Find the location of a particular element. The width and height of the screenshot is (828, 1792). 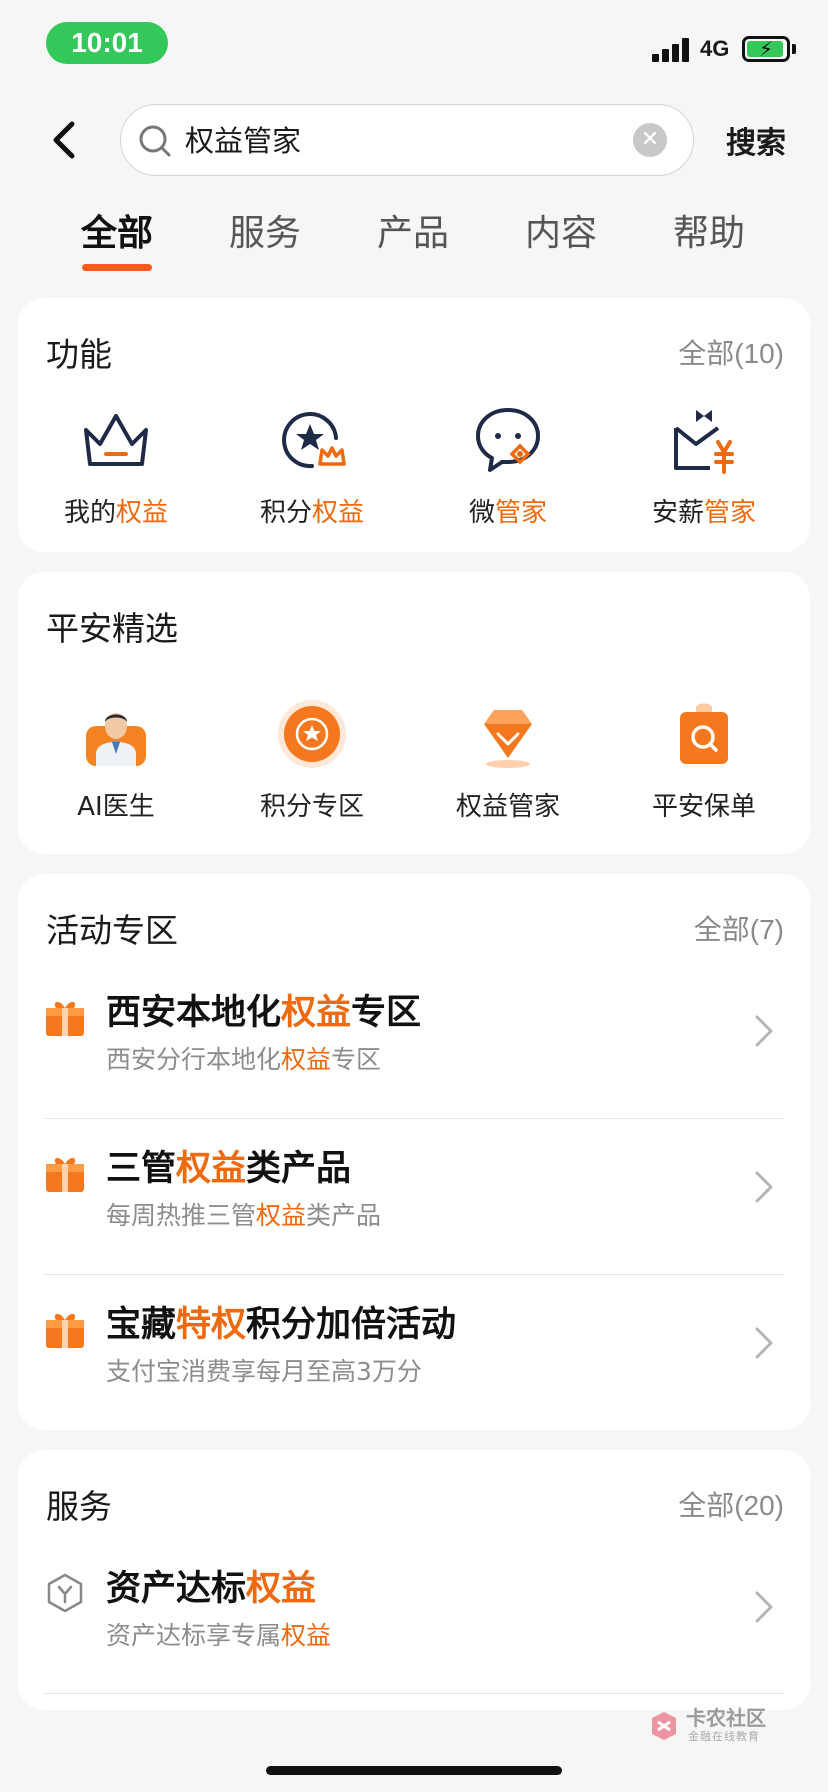

activity-subtitle: 每周热推三管权益类产品 is located at coordinates (244, 1215).